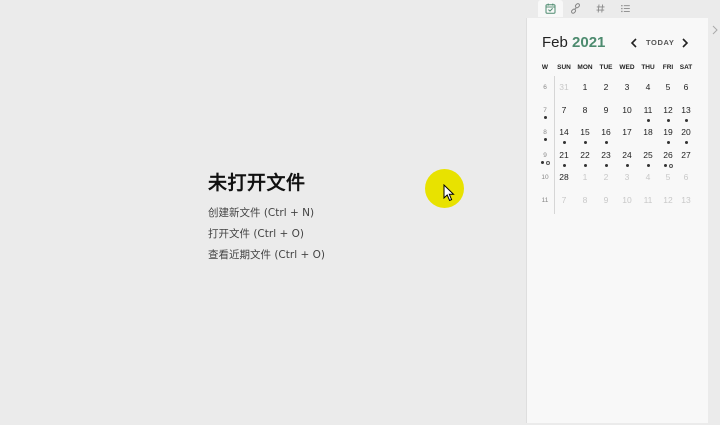  Describe the element at coordinates (627, 160) in the screenshot. I see `calendar-day: 24` at that location.